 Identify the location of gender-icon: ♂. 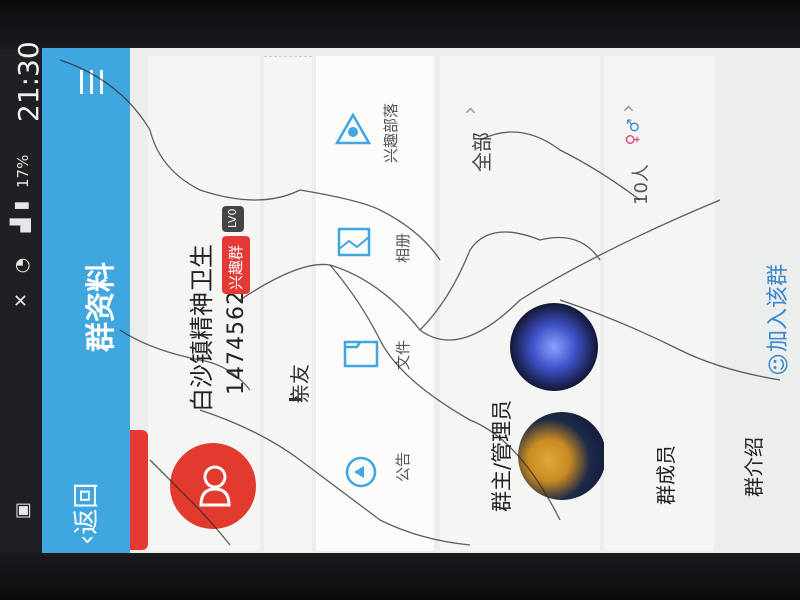
(633, 125).